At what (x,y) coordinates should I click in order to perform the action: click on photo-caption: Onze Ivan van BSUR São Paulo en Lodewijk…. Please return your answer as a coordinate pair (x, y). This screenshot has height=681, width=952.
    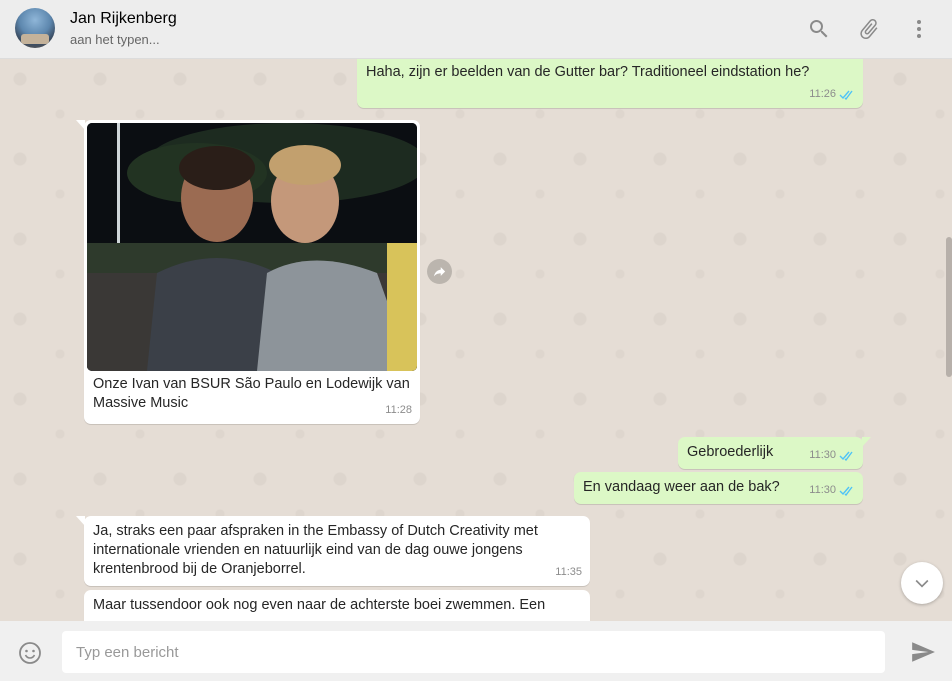
    Looking at the image, I should click on (251, 393).